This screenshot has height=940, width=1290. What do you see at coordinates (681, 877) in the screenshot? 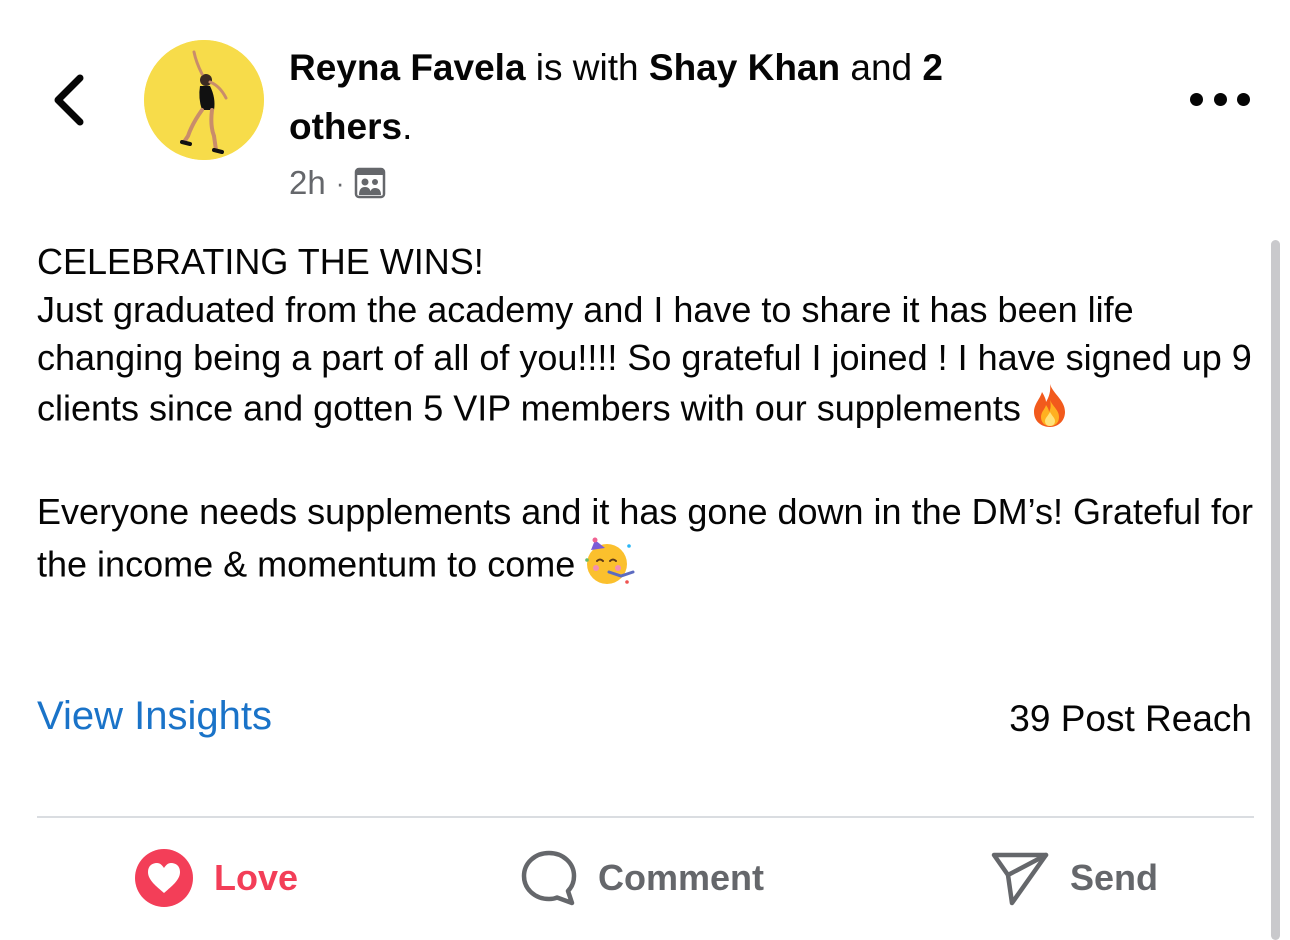
I see `comment-label: Comment` at bounding box center [681, 877].